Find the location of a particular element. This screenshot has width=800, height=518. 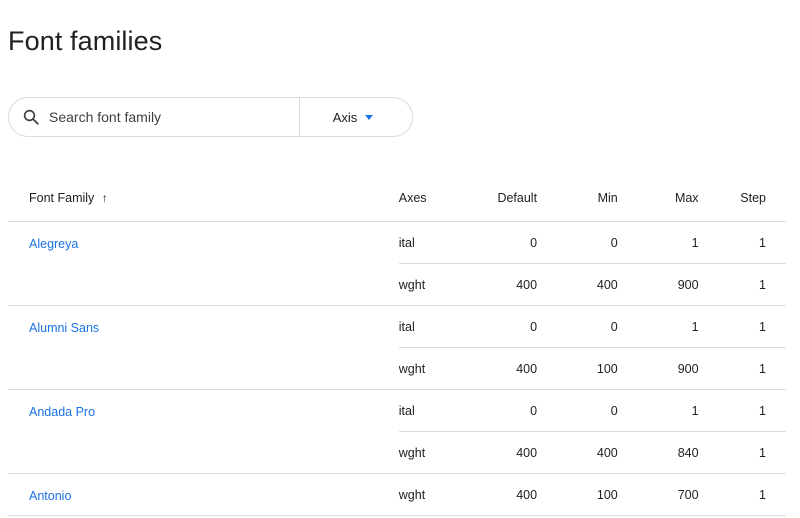

column-header-axes: Axes is located at coordinates (432, 198).